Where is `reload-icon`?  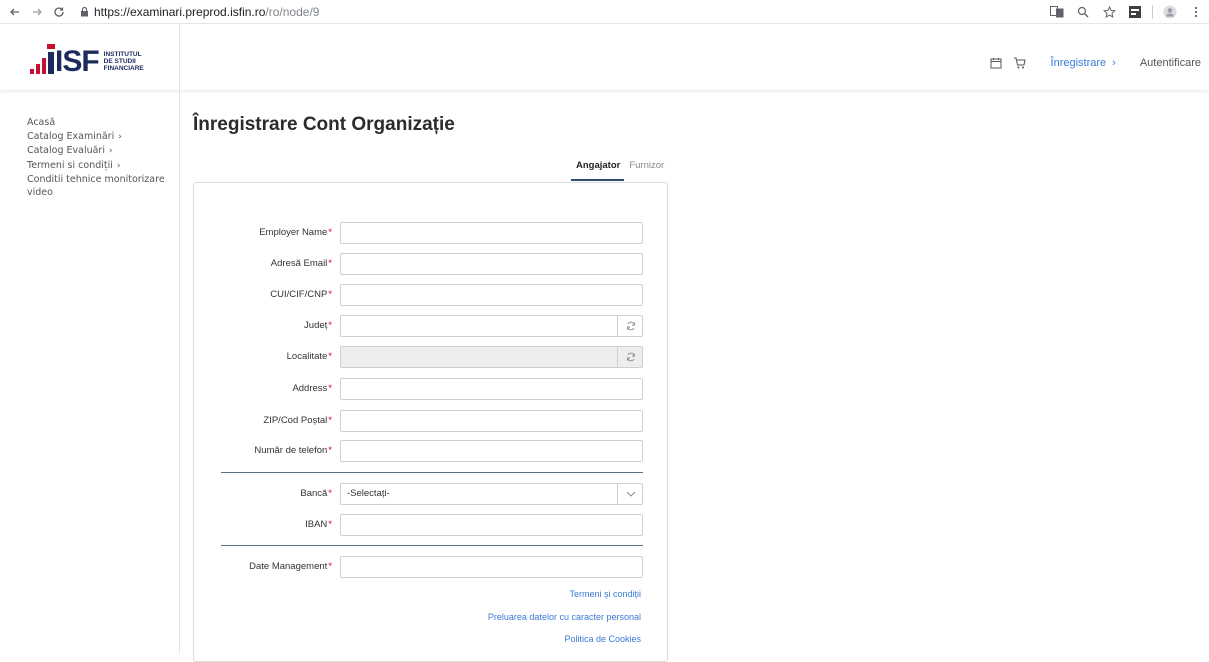 reload-icon is located at coordinates (59, 12).